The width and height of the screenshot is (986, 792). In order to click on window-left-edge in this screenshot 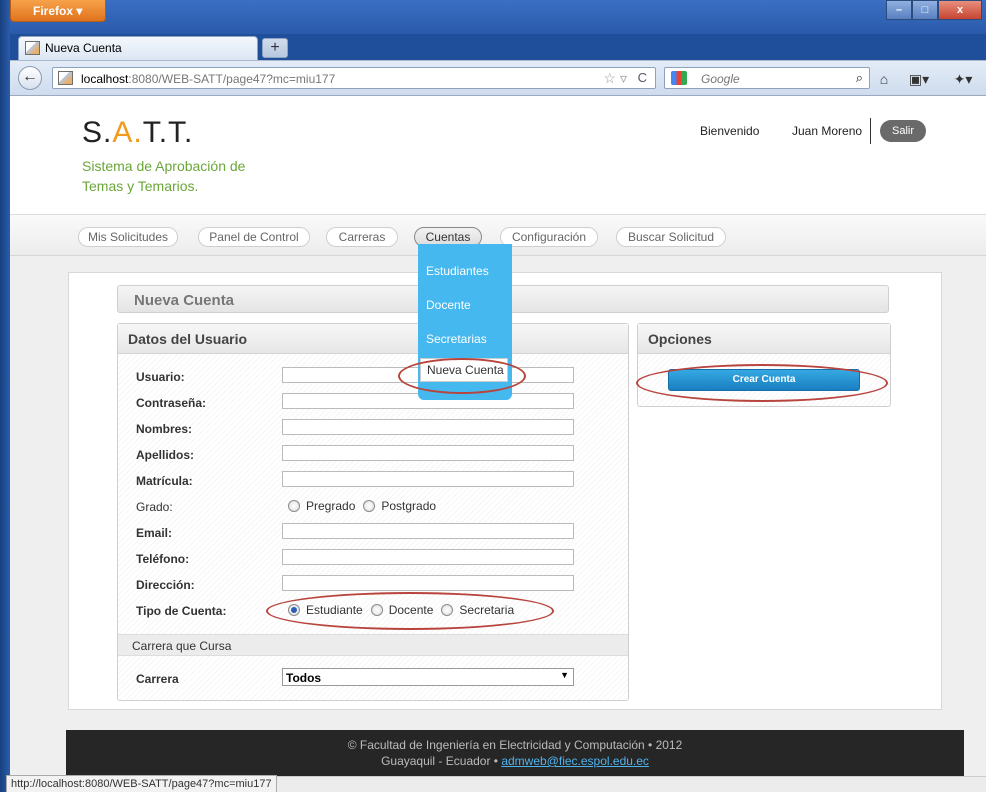, I will do `click(5, 396)`.